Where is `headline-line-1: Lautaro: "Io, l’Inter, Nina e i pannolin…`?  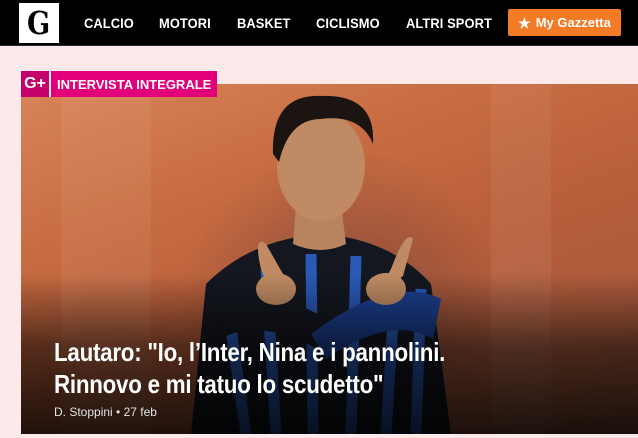
headline-line-1: Lautaro: "Io, l’Inter, Nina e i pannolin… is located at coordinates (250, 352).